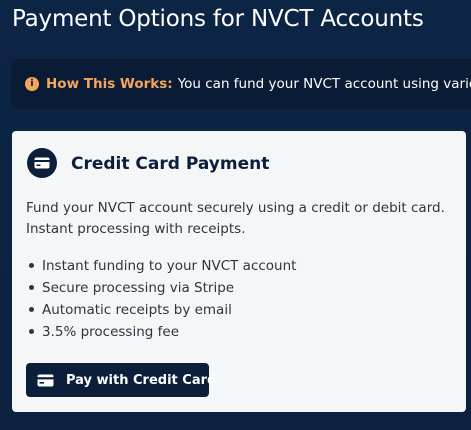  What do you see at coordinates (109, 84) in the screenshot?
I see `info-banner-label: How This Works:` at bounding box center [109, 84].